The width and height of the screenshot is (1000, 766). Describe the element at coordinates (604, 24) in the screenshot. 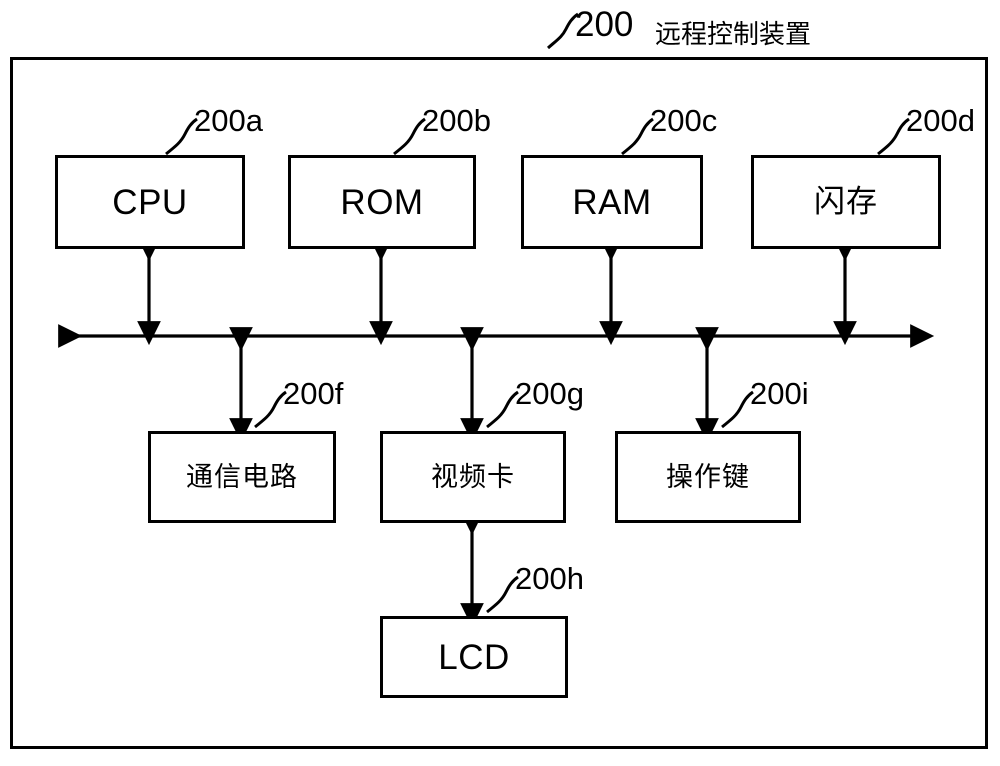

I see `ref-200: 200` at that location.